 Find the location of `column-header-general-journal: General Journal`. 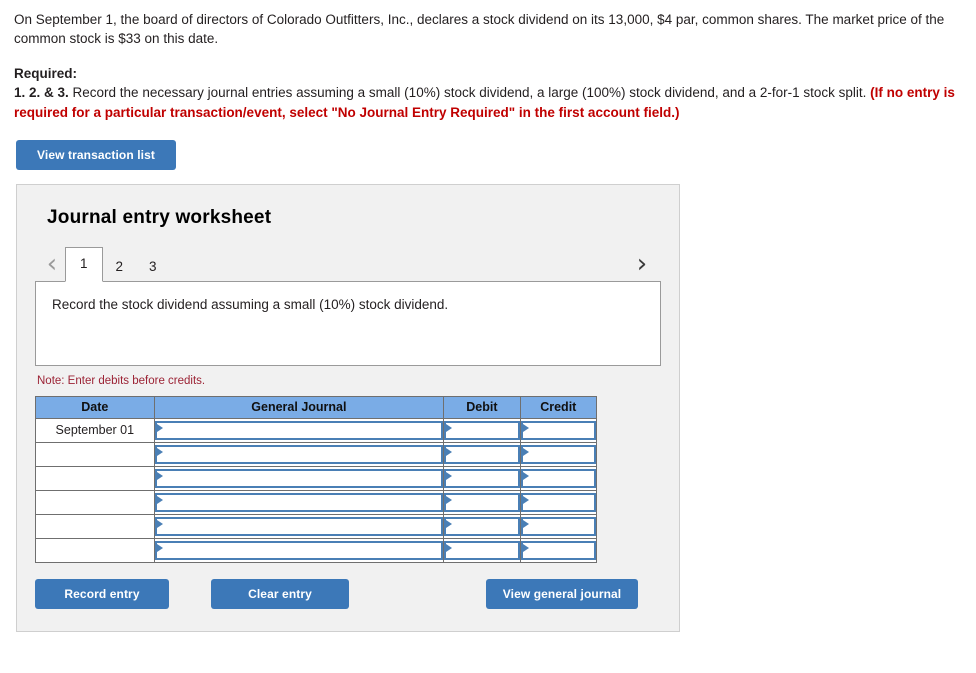

column-header-general-journal: General Journal is located at coordinates (299, 407).